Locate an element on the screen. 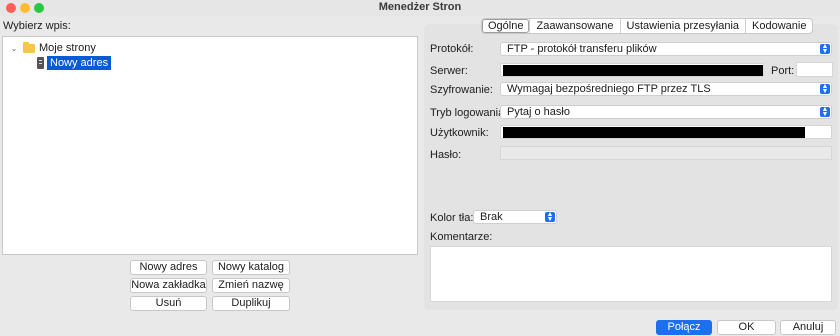  user-input is located at coordinates (666, 132).